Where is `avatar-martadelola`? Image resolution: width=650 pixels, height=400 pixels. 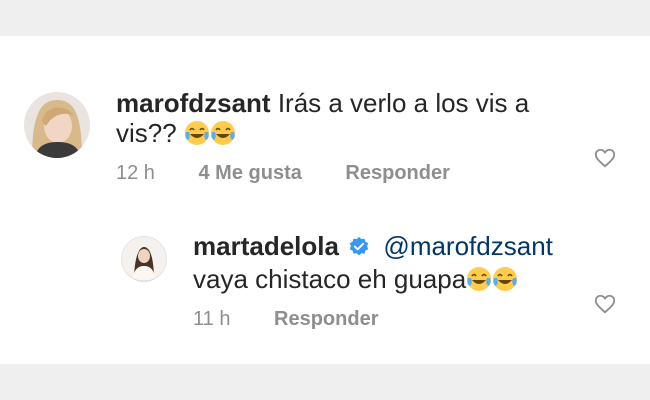
avatar-martadelola is located at coordinates (144, 259).